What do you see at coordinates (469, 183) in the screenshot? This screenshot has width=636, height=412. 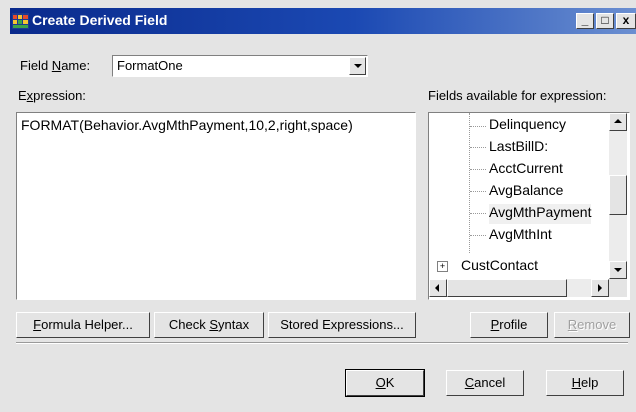 I see `tree-guide-line` at bounding box center [469, 183].